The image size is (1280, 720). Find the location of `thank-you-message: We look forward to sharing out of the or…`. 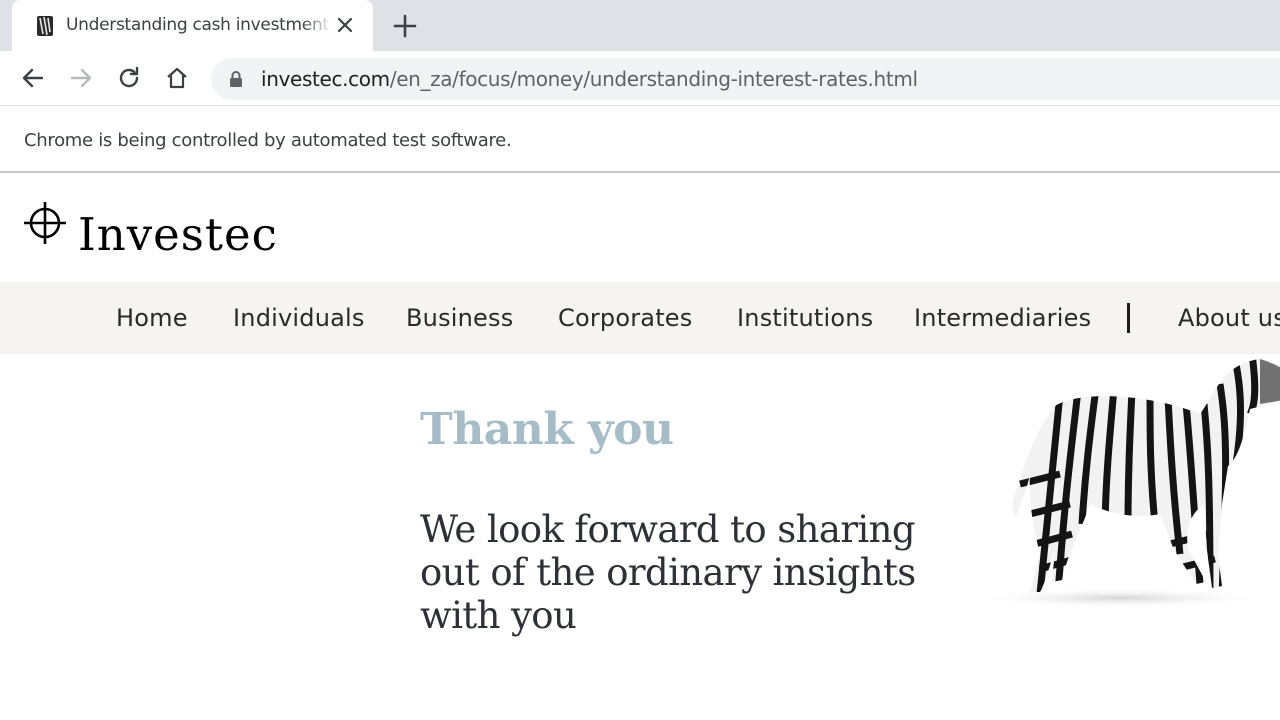

thank-you-message: We look forward to sharing out of the or… is located at coordinates (668, 572).